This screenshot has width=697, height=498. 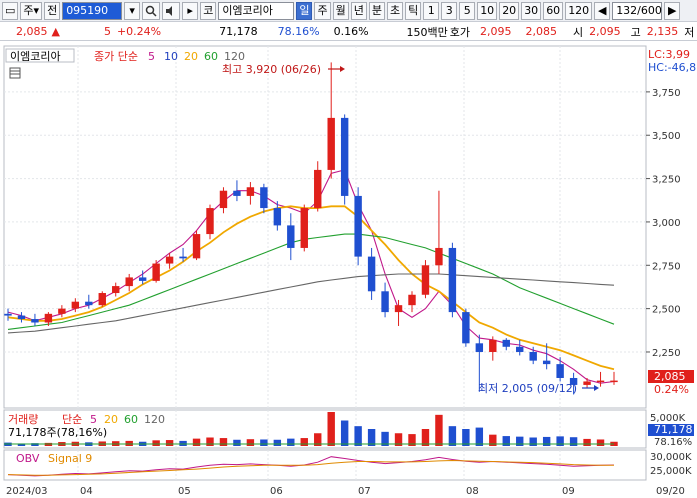 I want to click on ma10-label: 10, so click(x=171, y=56).